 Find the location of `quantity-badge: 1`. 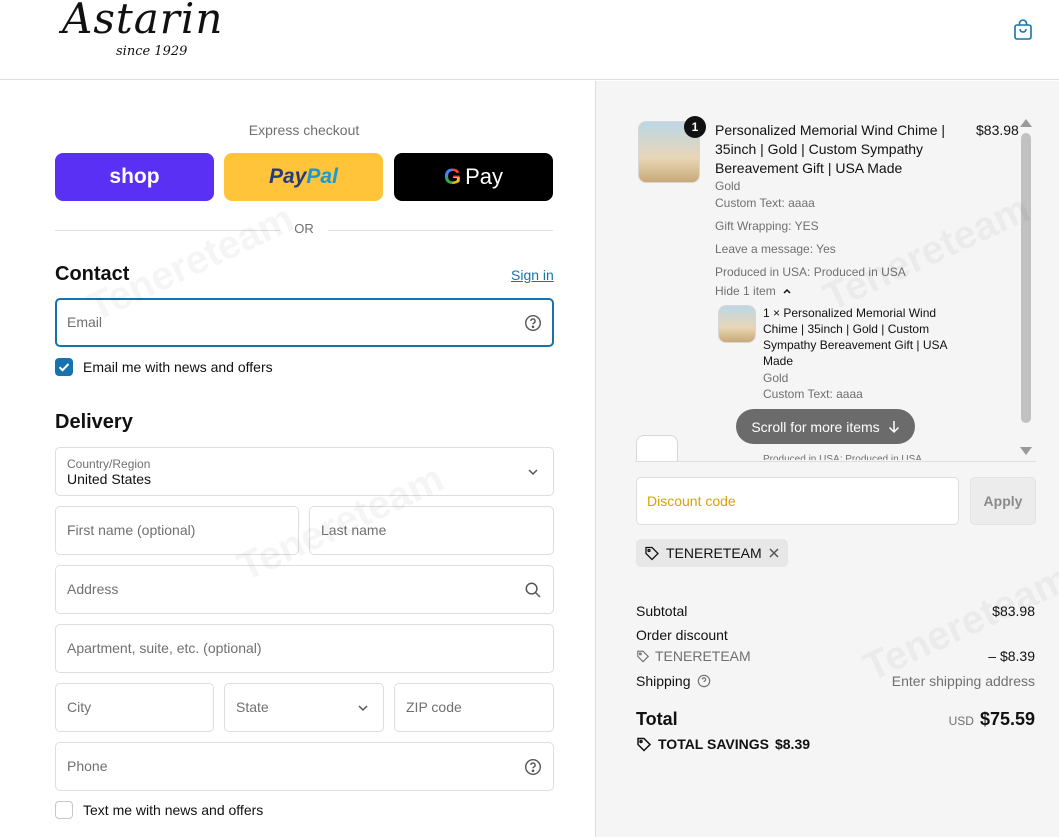

quantity-badge: 1 is located at coordinates (695, 127).